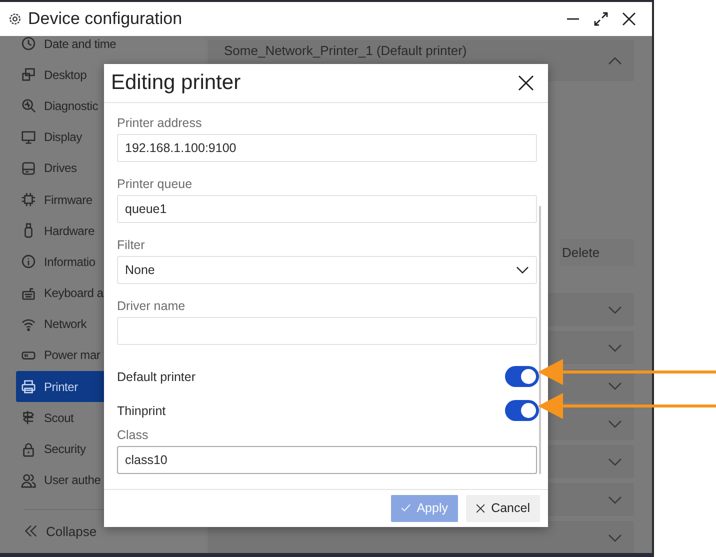 This screenshot has width=716, height=557. What do you see at coordinates (151, 305) in the screenshot?
I see `field-label: Driver name` at bounding box center [151, 305].